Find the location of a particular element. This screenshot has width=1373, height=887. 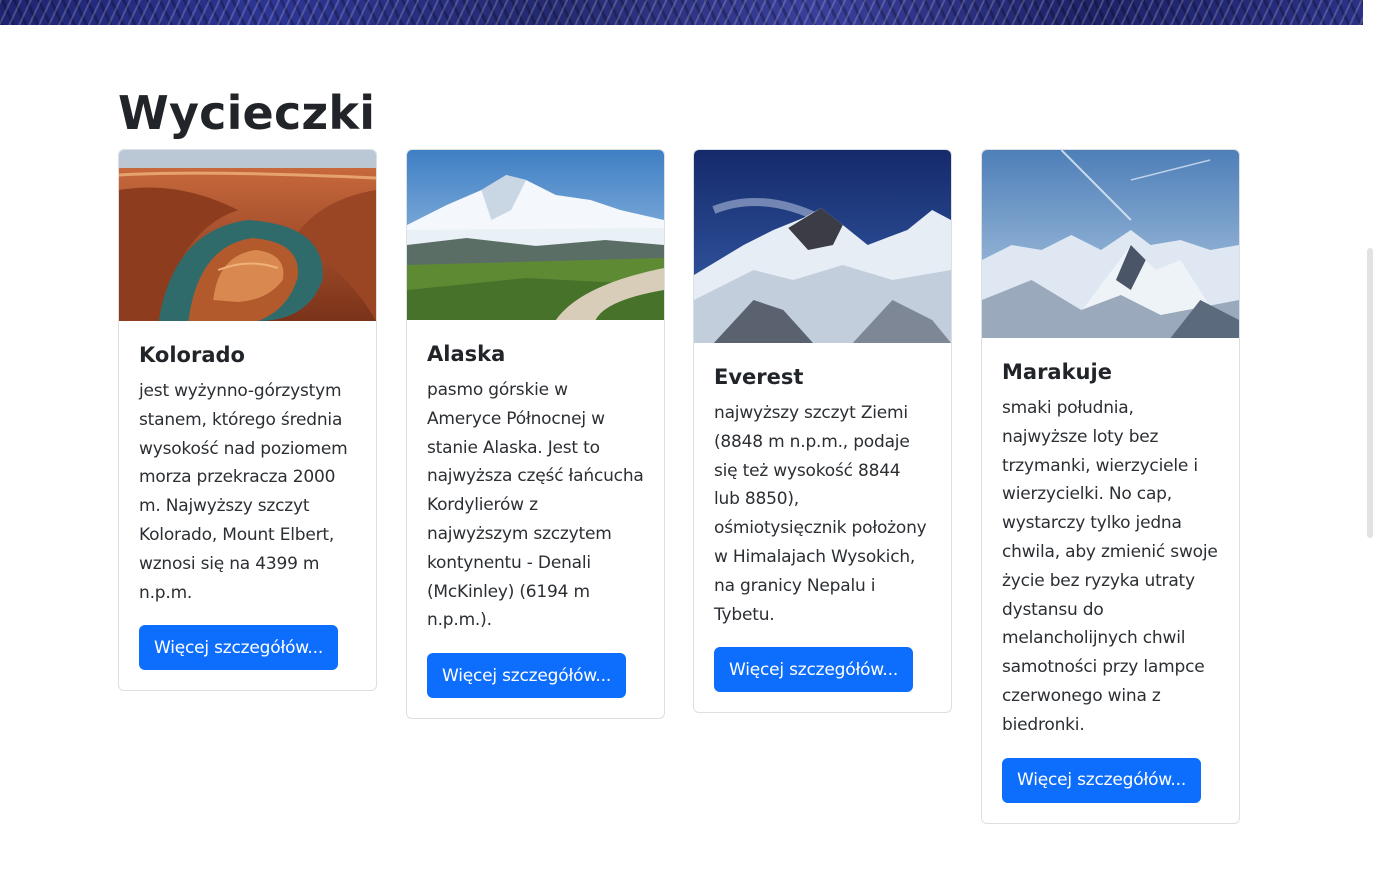

card-title: Kolorado is located at coordinates (192, 355).